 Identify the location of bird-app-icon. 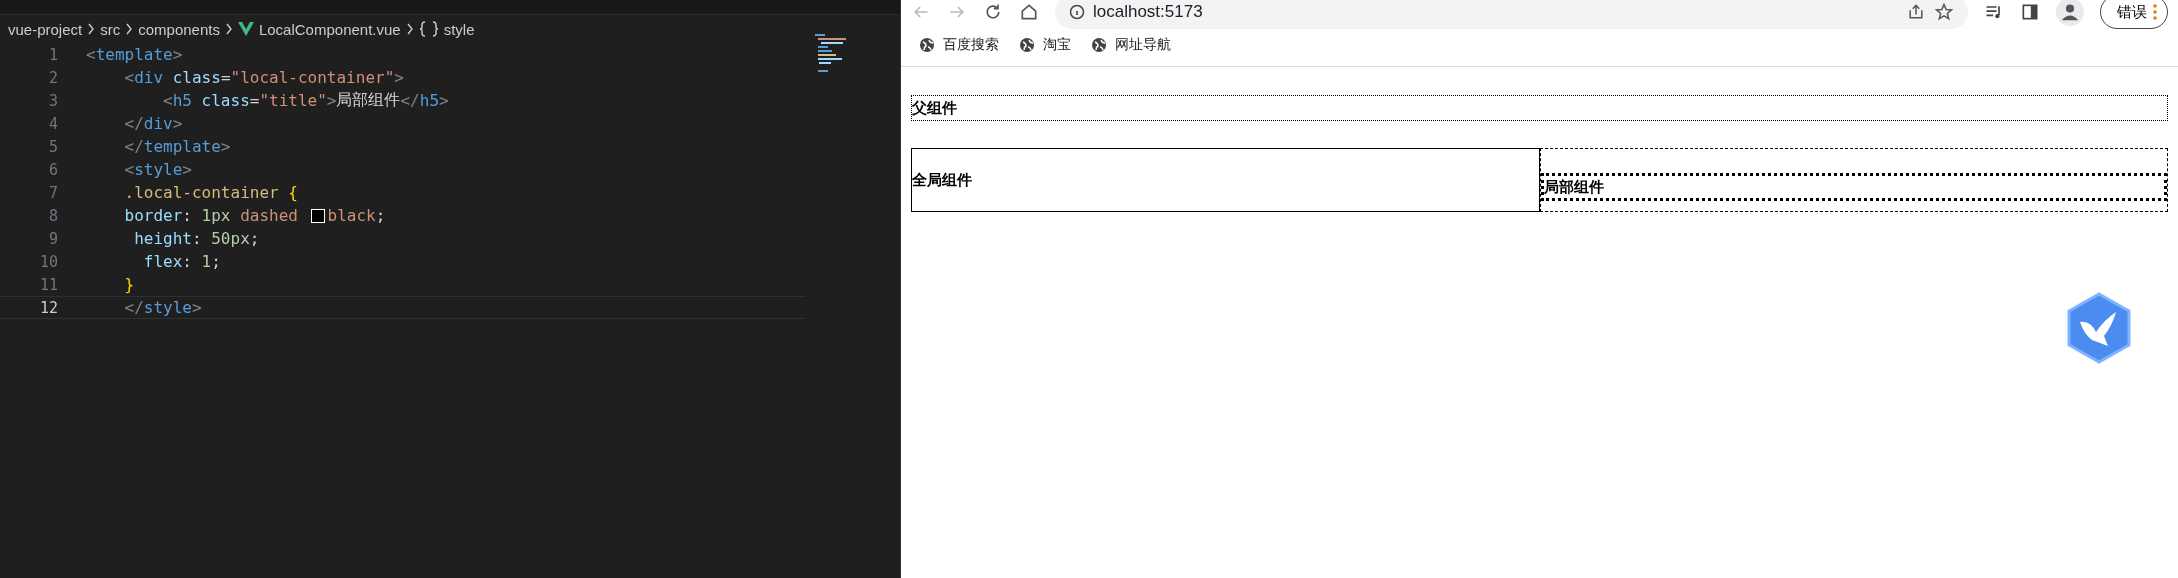
(2099, 328).